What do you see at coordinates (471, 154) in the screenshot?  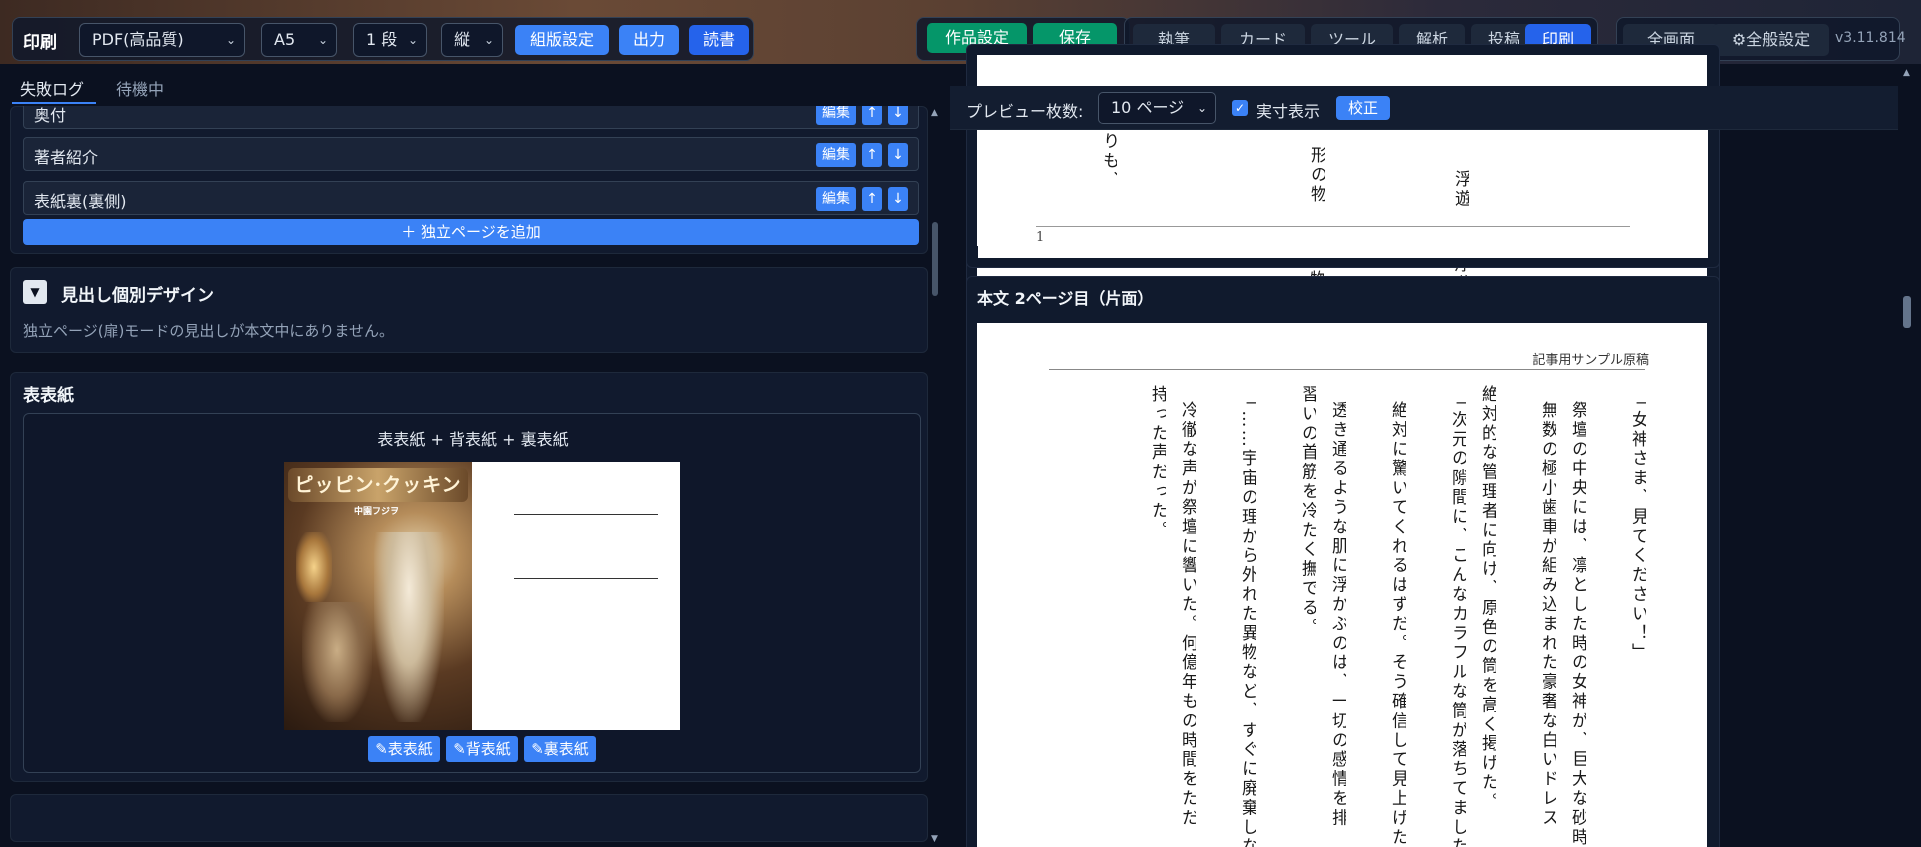 I see `independent-page-row: 著者紹介 編集 ↑ ↓` at bounding box center [471, 154].